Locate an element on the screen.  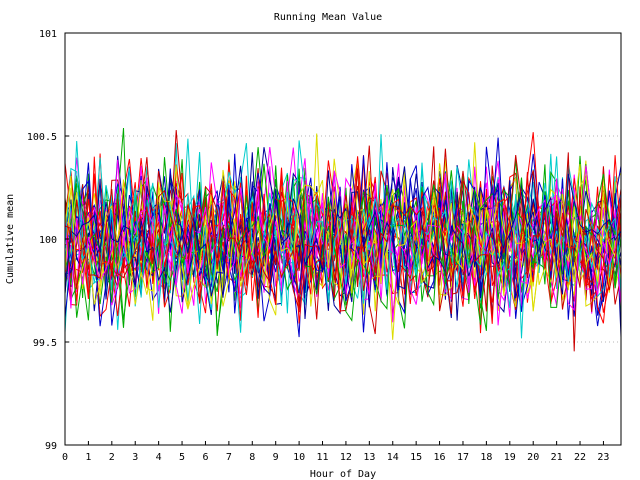
x-tick-label: 12 is located at coordinates (346, 457).